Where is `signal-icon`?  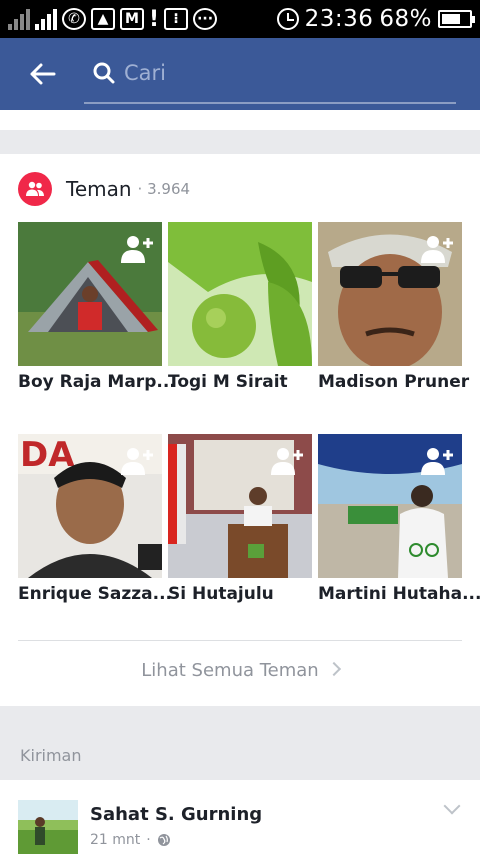
signal-icon is located at coordinates (19, 19).